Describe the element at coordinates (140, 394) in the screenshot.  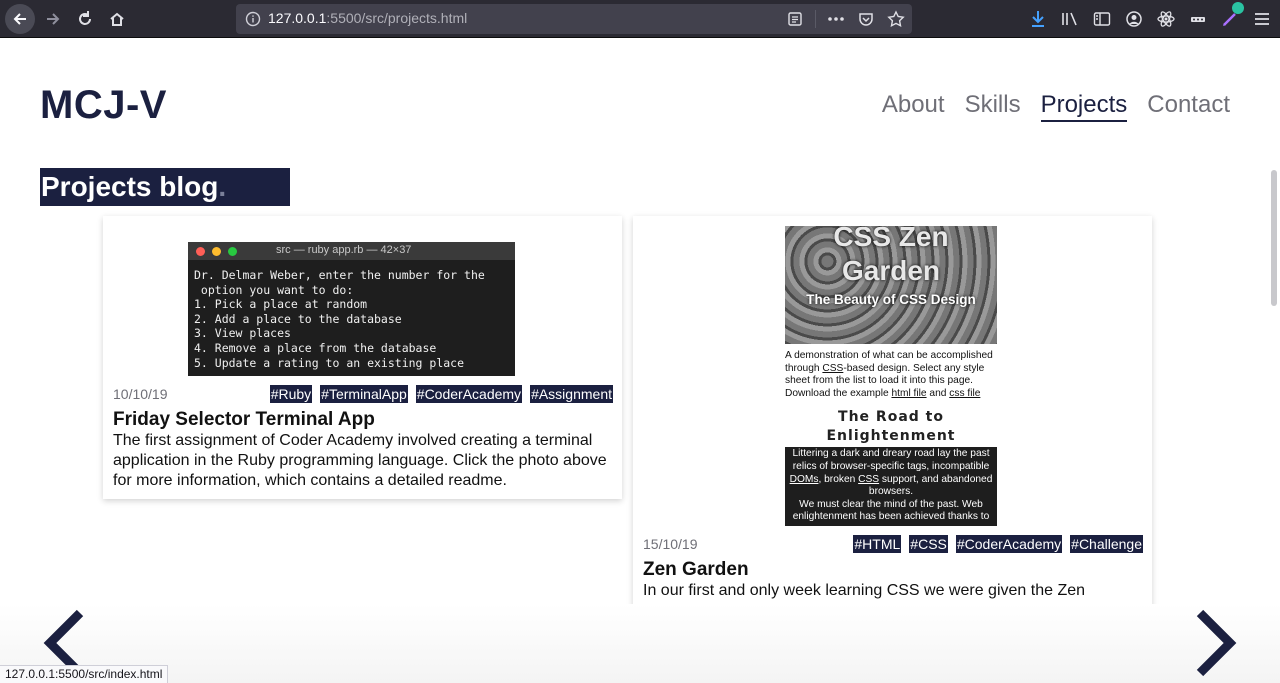
I see `post-date: 10/10/19` at that location.